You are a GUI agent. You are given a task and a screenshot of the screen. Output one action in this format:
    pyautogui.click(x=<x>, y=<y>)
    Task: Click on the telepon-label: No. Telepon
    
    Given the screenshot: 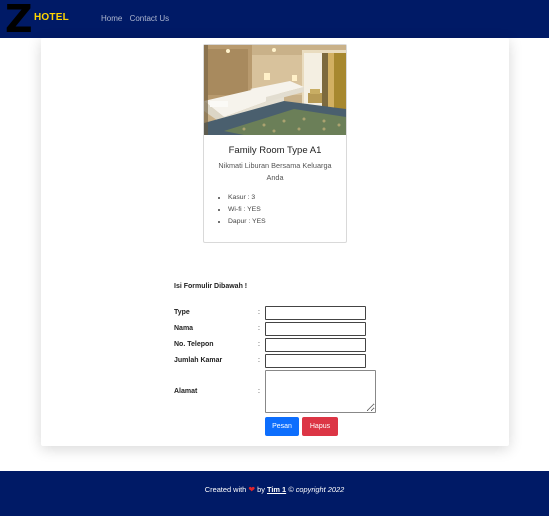 What is the action you would take?
    pyautogui.click(x=194, y=344)
    